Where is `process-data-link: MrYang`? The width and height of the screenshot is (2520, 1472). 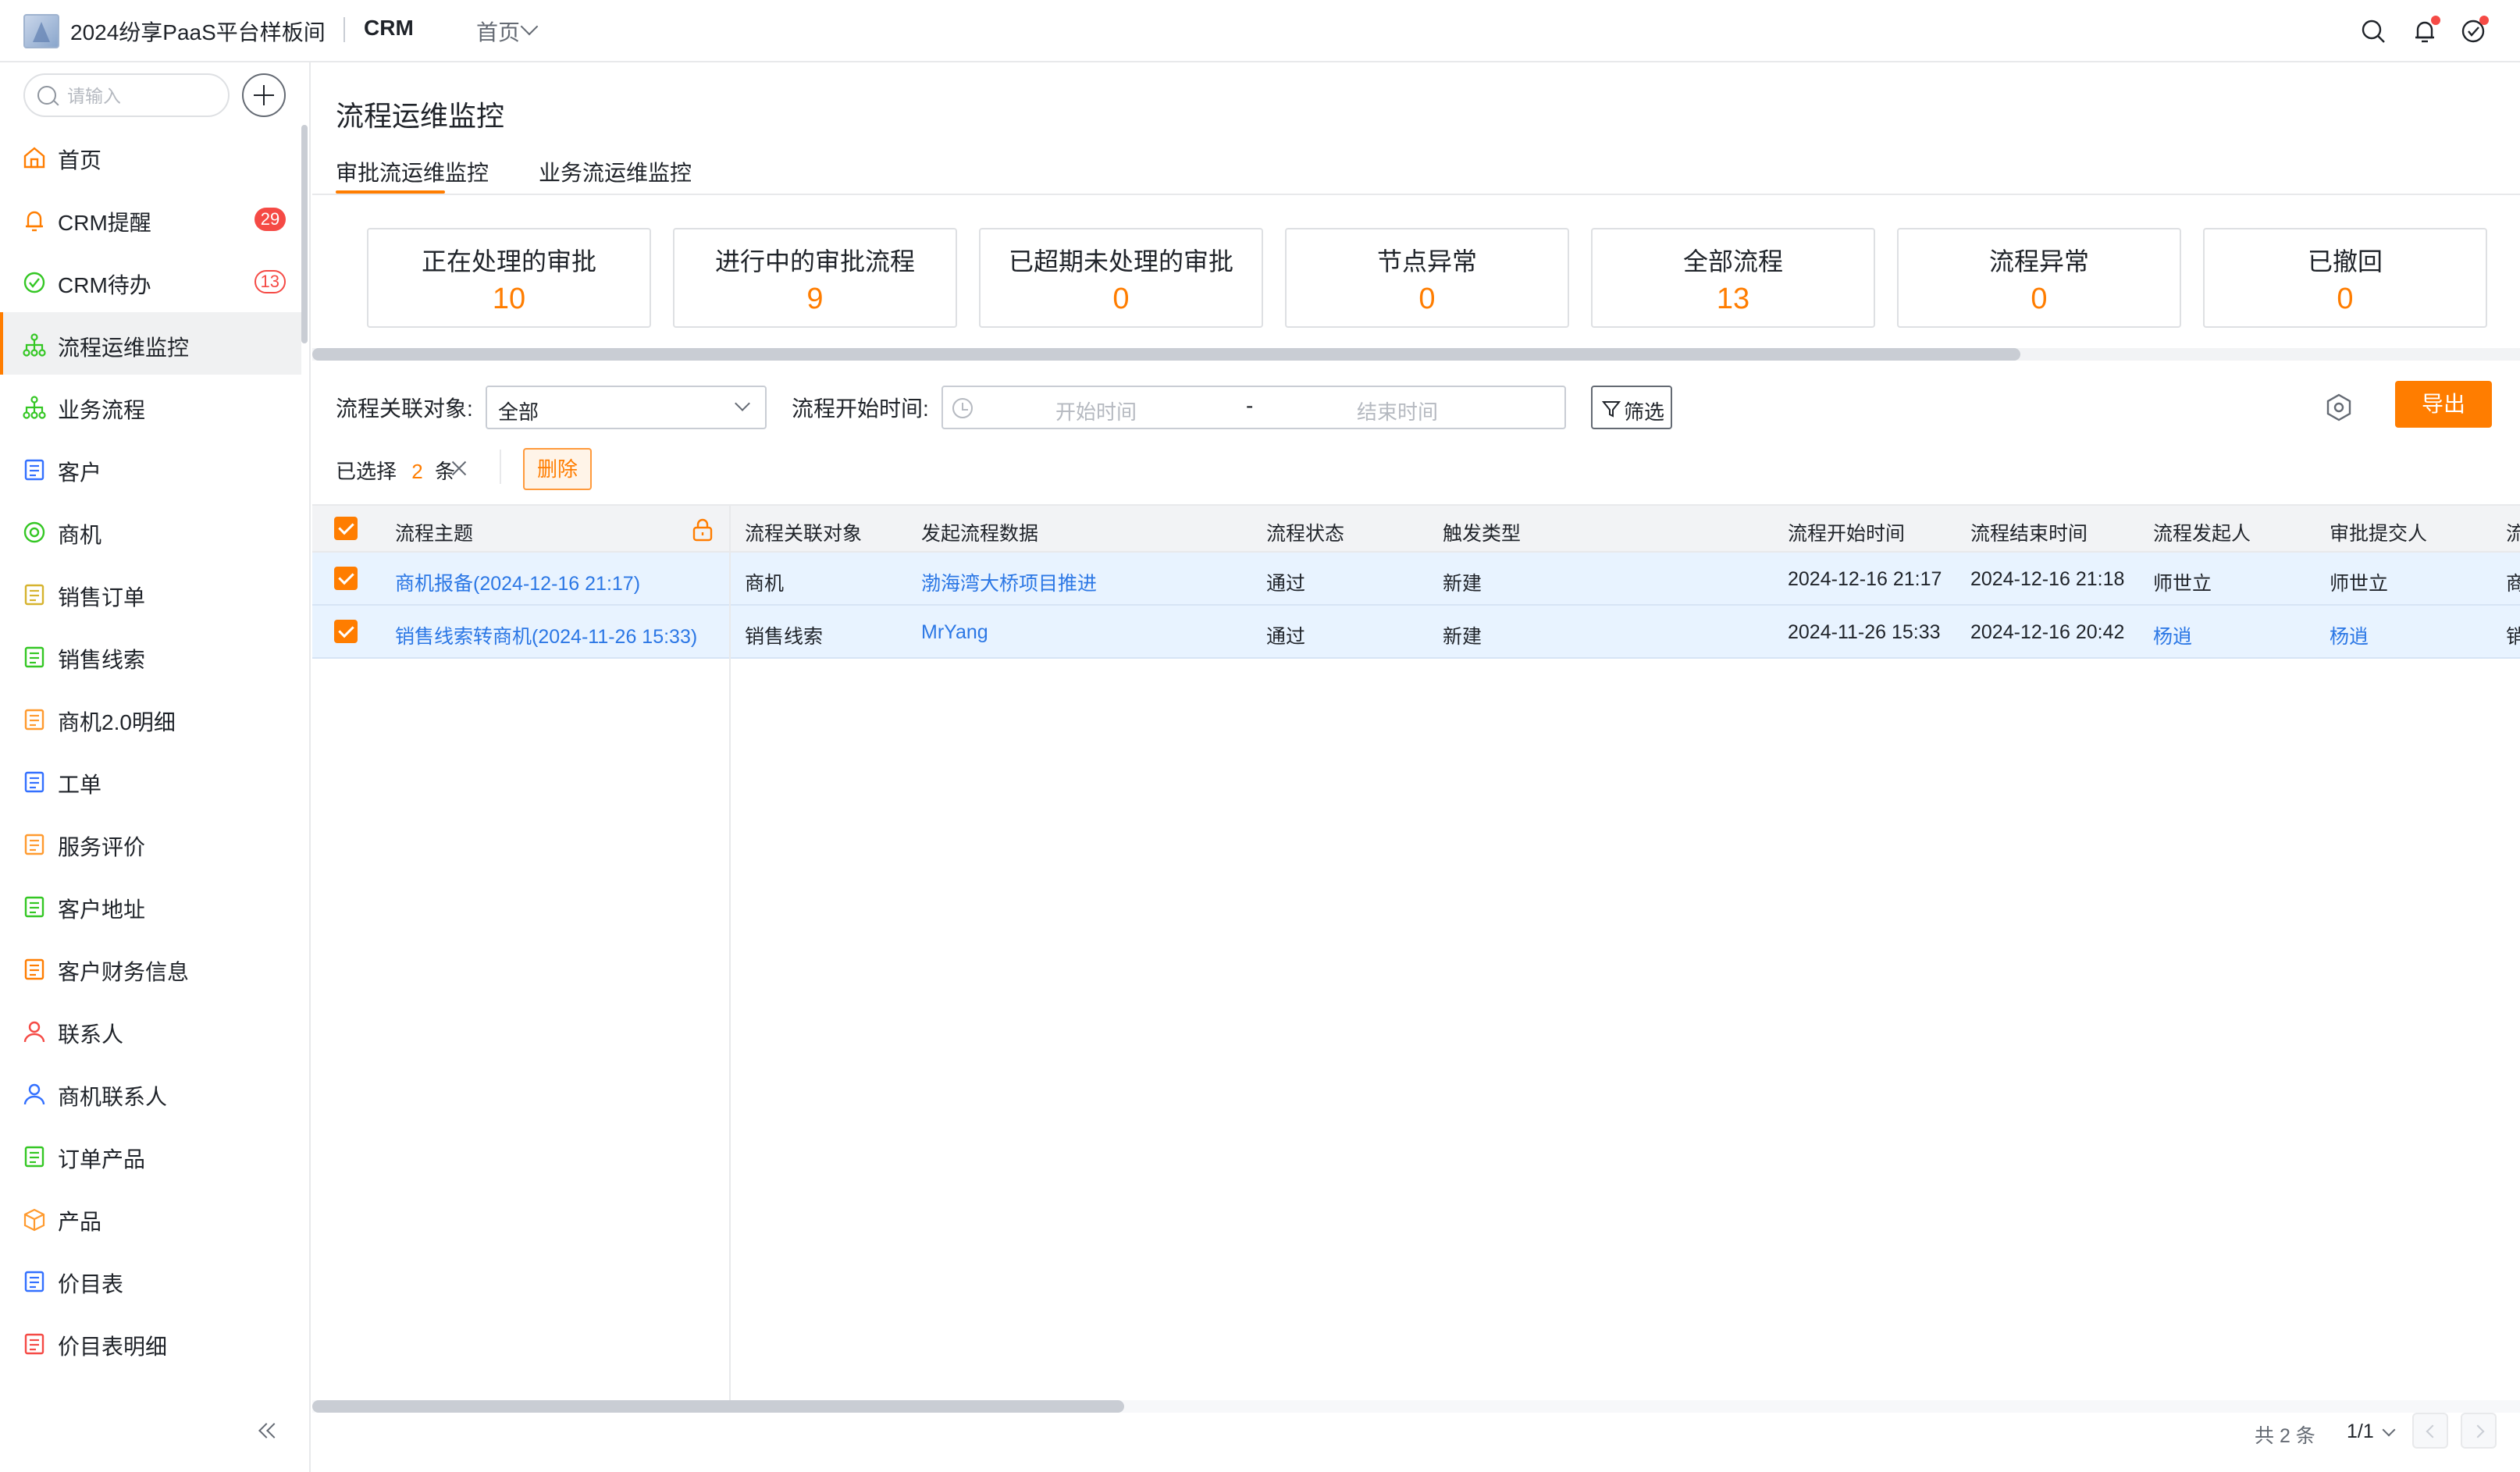 process-data-link: MrYang is located at coordinates (954, 632).